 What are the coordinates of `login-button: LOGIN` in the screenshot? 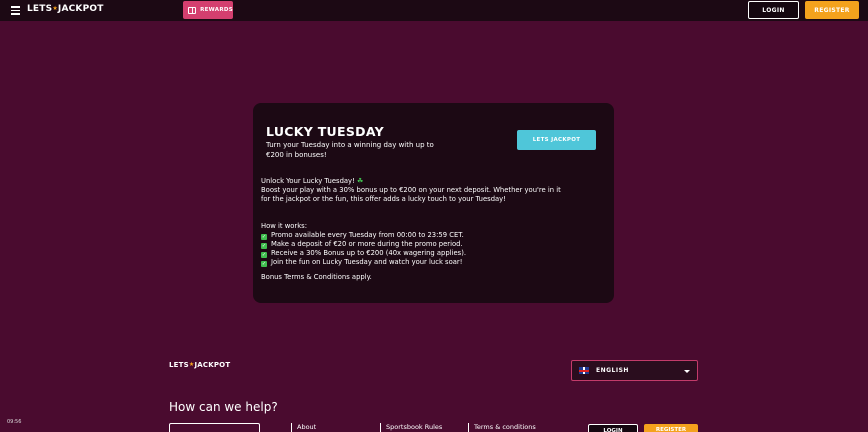 It's located at (773, 10).